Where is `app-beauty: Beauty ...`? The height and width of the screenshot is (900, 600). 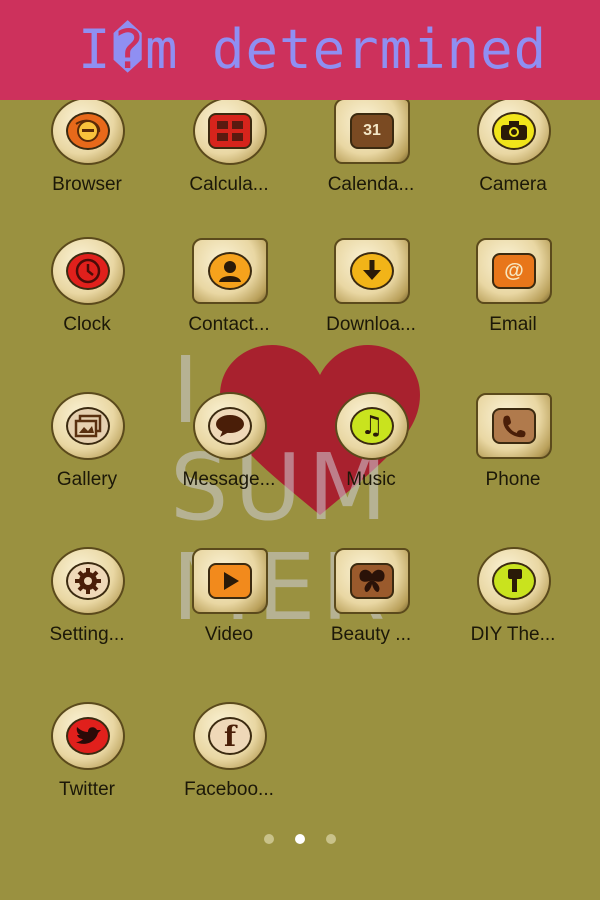 app-beauty: Beauty ... is located at coordinates (371, 611).